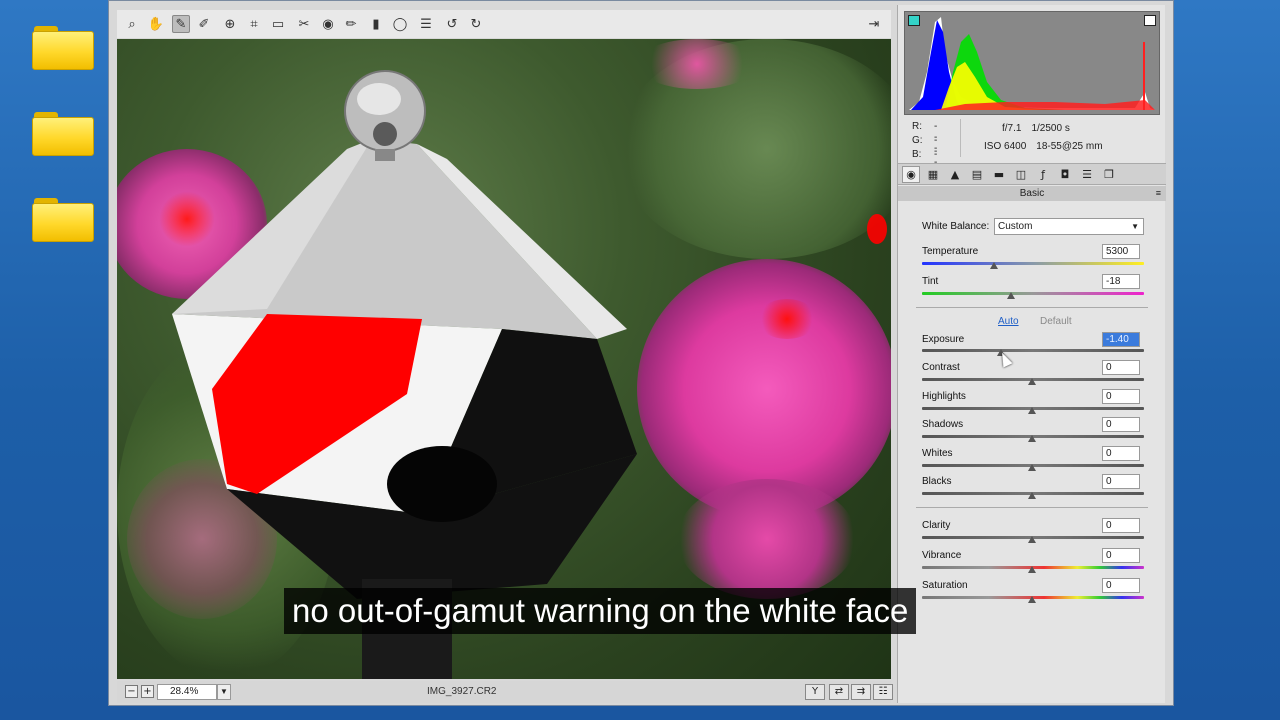 This screenshot has width=1280, height=720. I want to click on blacks-label: Blacks, so click(937, 481).